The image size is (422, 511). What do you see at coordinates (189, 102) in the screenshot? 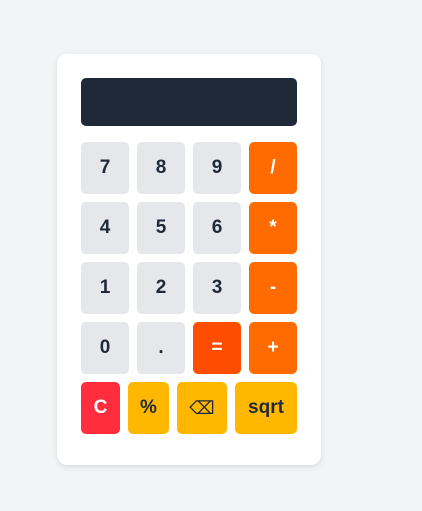
I see `calculator-display` at bounding box center [189, 102].